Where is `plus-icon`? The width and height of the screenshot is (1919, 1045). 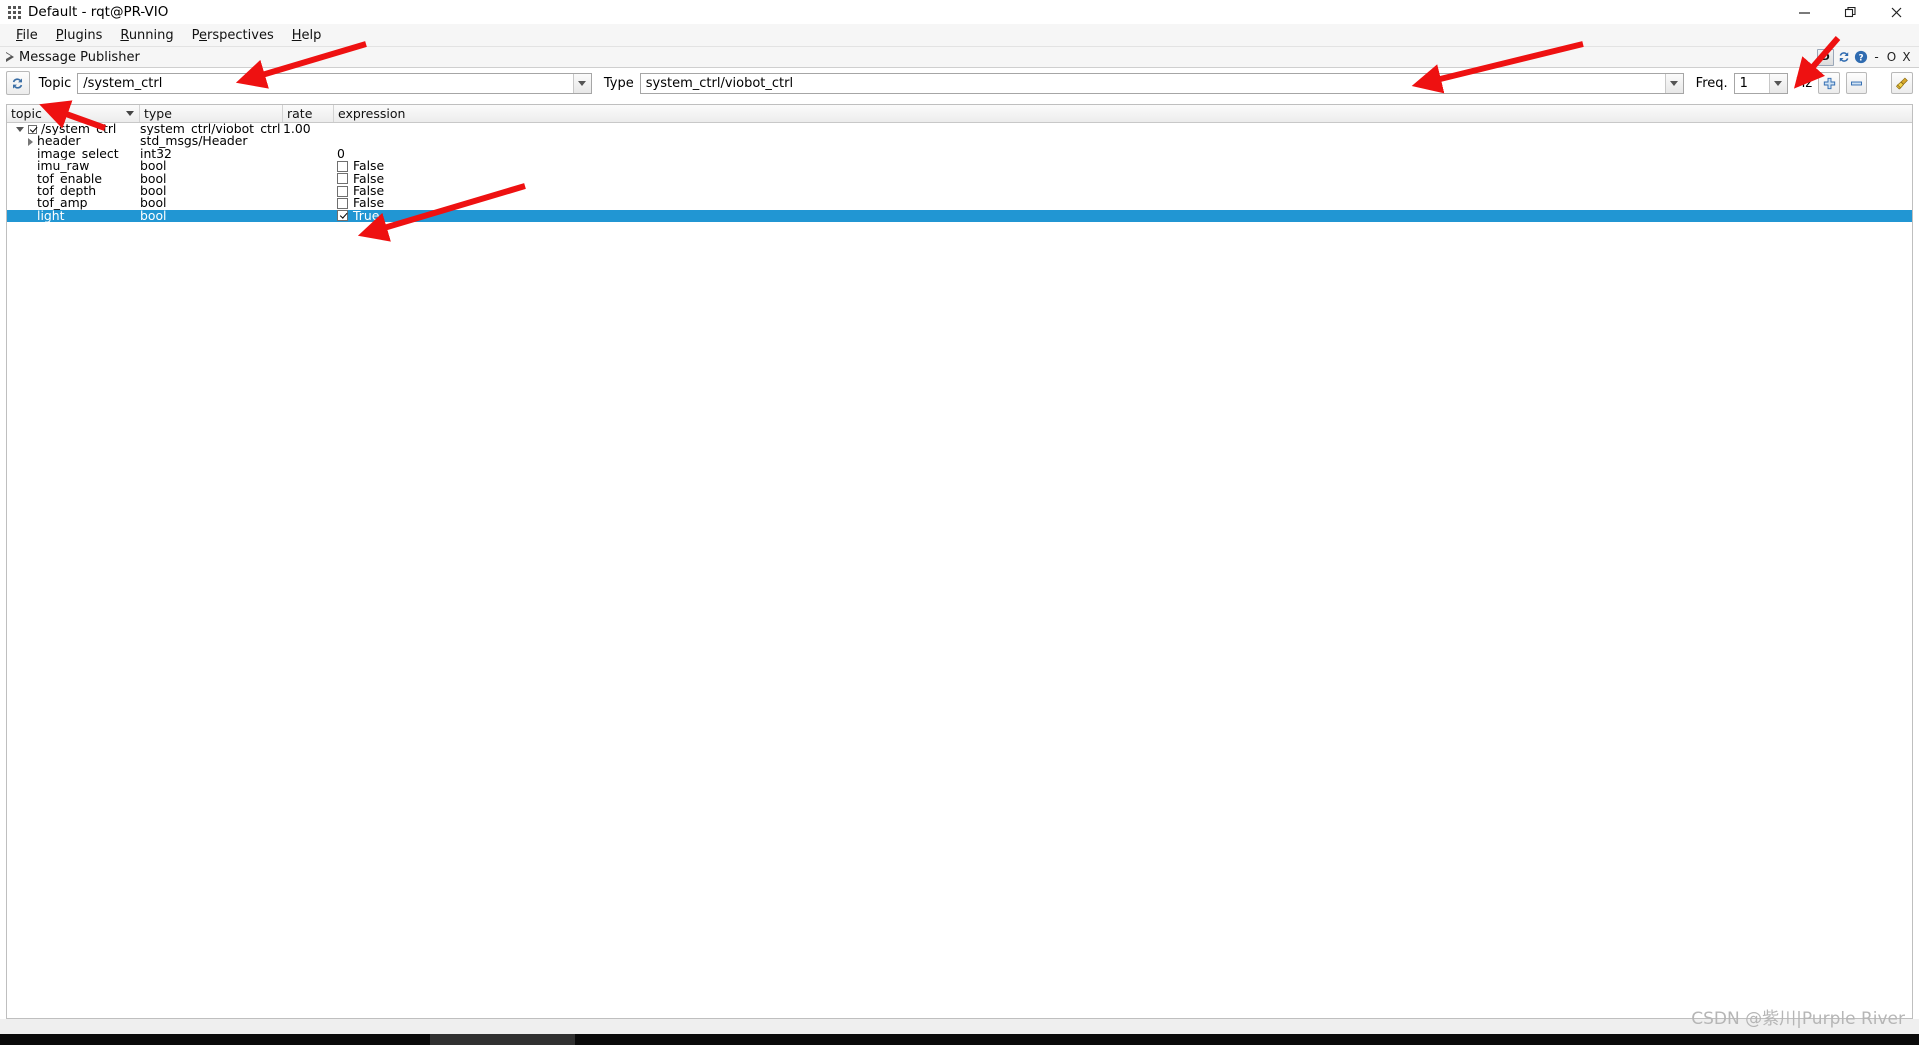 plus-icon is located at coordinates (1829, 83).